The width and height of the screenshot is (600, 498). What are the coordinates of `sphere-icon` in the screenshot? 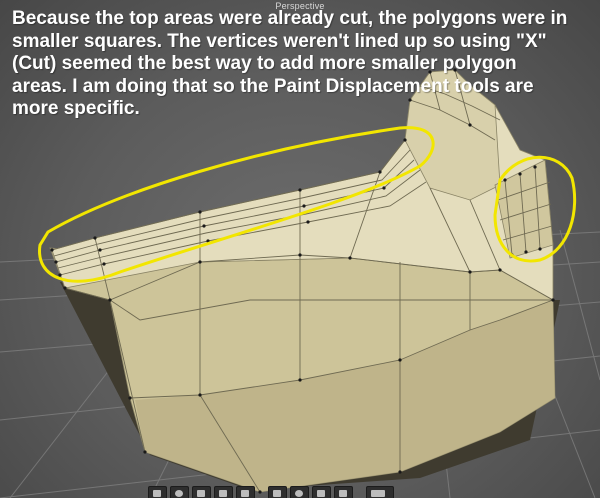 It's located at (179, 492).